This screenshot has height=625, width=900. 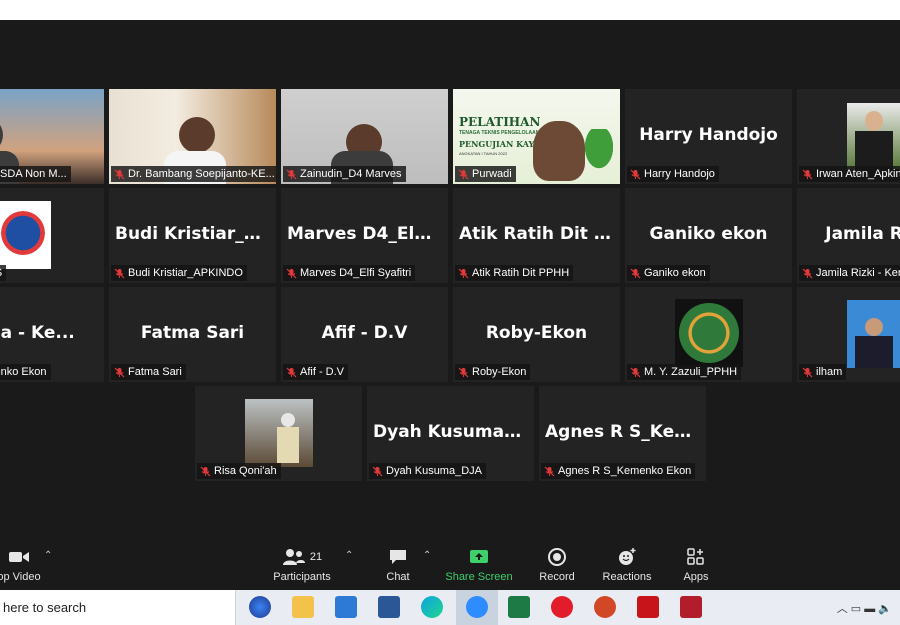 I want to click on participant-name-label: a - Kemenko Ekon, so click(x=25, y=372).